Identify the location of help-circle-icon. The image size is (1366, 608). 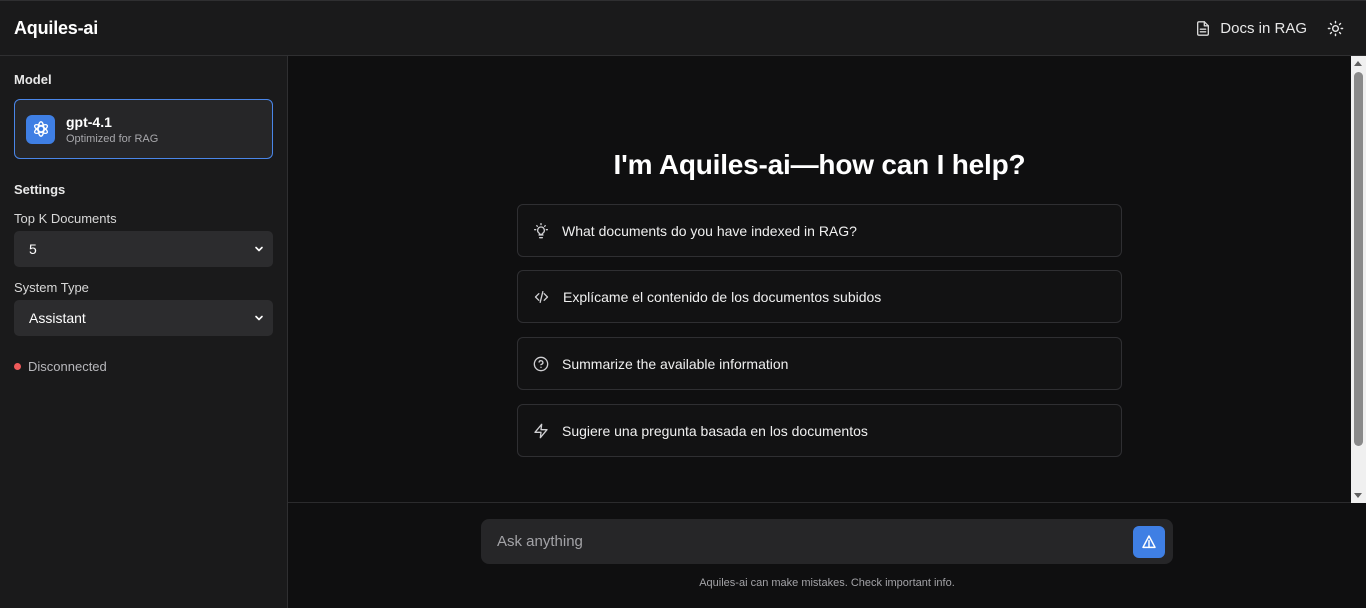
(541, 364).